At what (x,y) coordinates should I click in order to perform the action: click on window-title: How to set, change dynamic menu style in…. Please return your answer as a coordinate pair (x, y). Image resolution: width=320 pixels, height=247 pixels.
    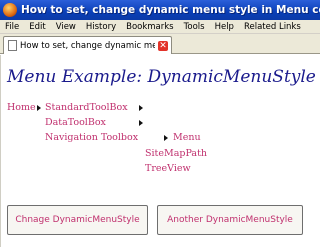
    Looking at the image, I should click on (170, 10).